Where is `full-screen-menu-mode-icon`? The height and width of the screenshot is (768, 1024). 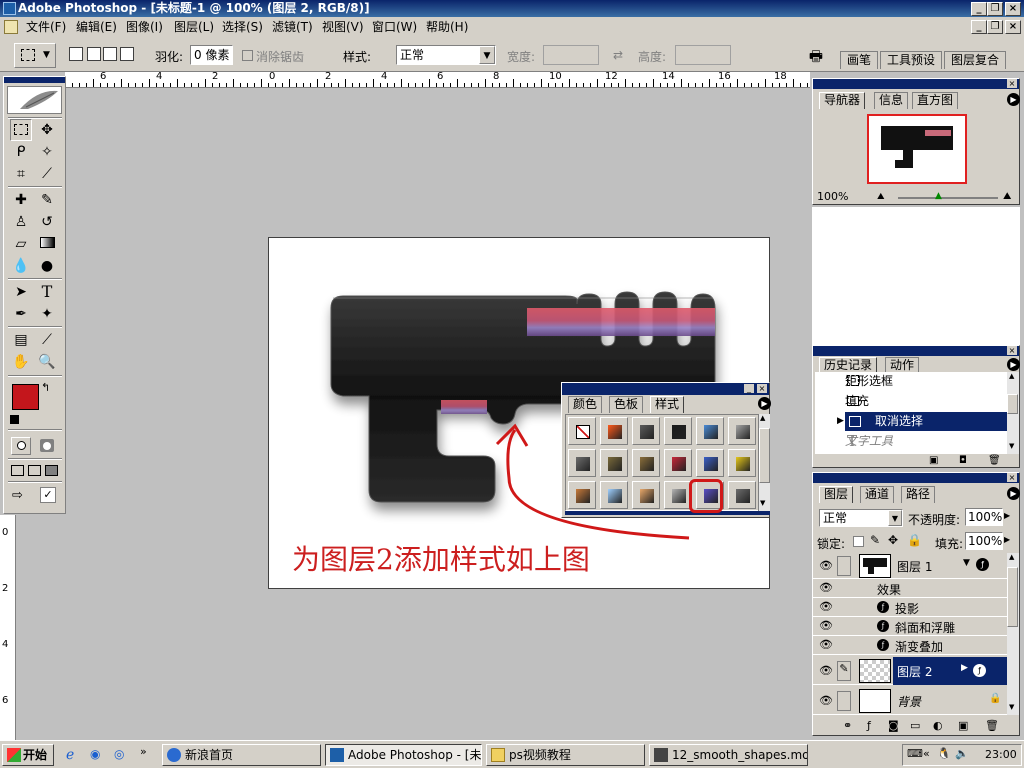
full-screen-menu-mode-icon is located at coordinates (34, 470).